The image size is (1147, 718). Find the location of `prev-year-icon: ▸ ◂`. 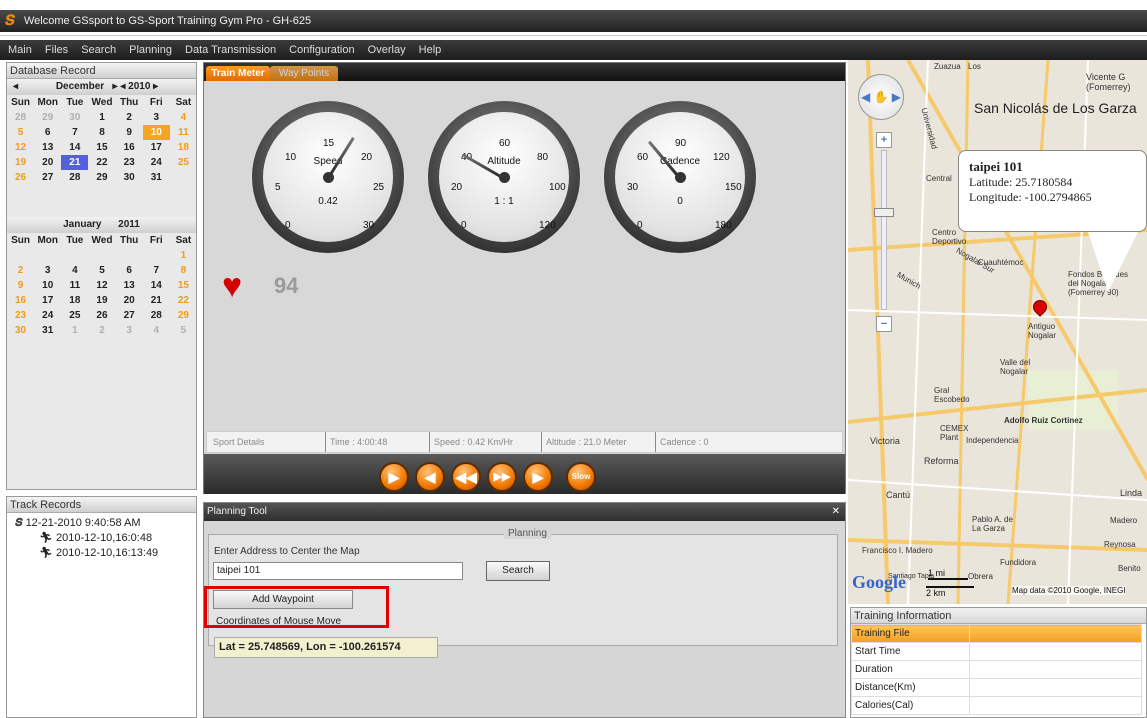

prev-year-icon: ▸ ◂ is located at coordinates (119, 86).